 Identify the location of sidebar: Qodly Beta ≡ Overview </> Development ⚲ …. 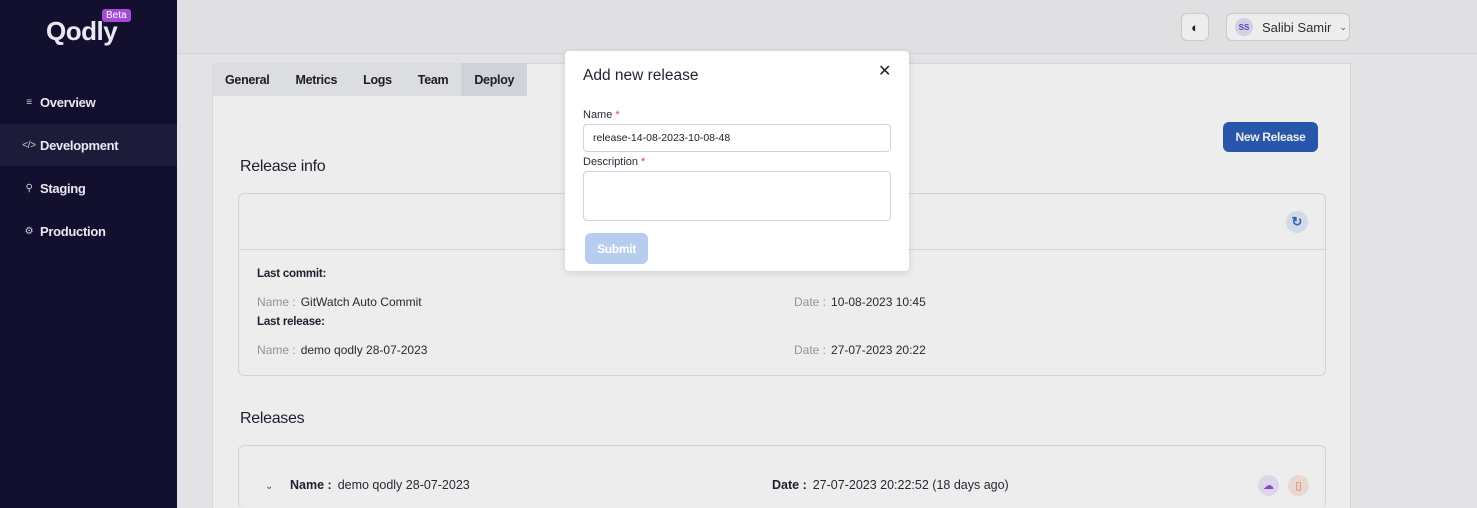
(88, 254).